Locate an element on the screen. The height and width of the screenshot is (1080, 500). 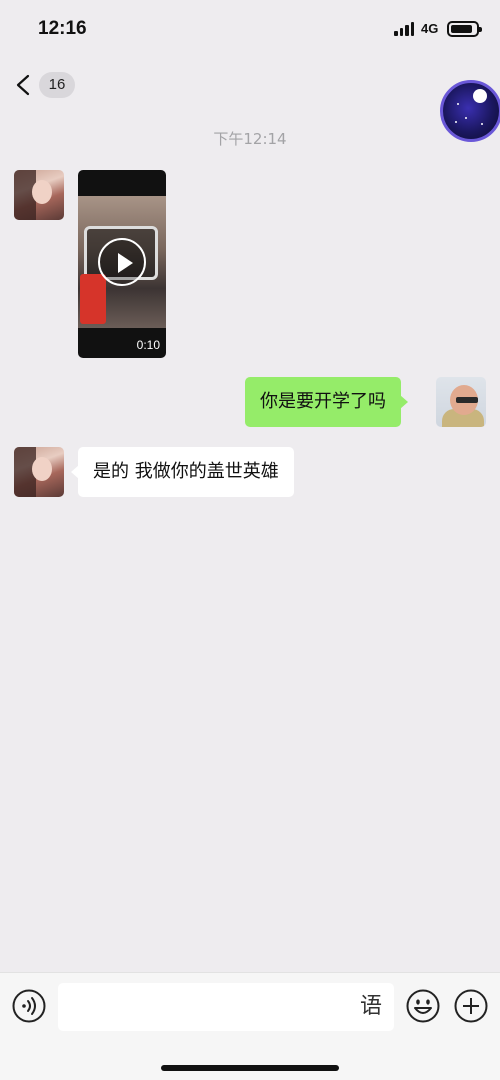
outgoing-message-bubble: 你是要开学了吗 is located at coordinates (326, 402).